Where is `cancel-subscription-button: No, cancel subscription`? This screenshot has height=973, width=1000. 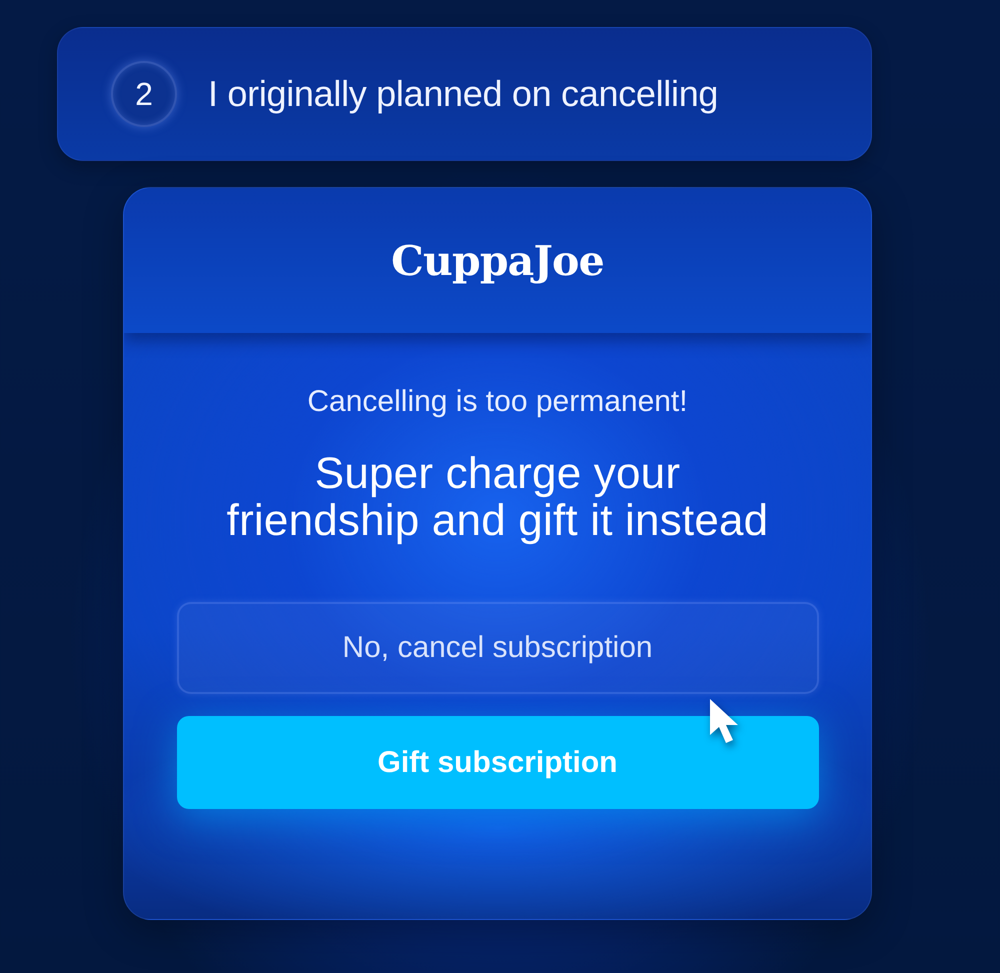
cancel-subscription-button: No, cancel subscription is located at coordinates (497, 648).